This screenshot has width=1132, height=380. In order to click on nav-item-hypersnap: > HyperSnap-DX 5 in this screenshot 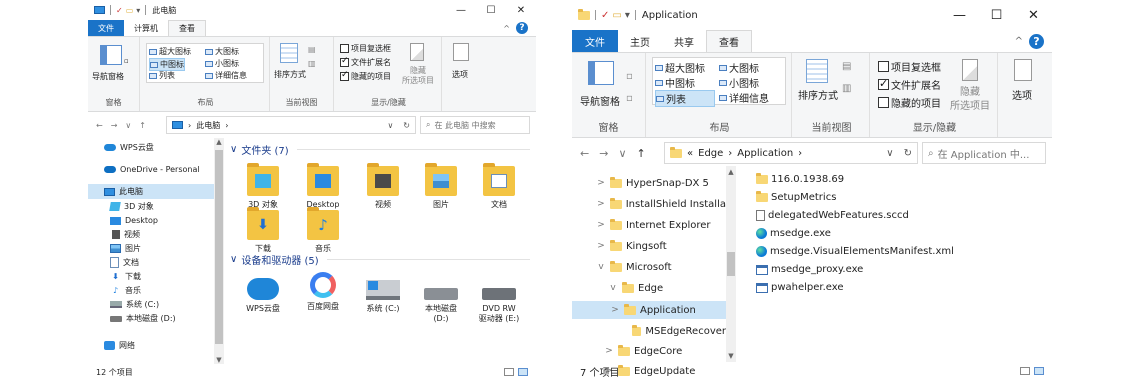, I will do `click(649, 183)`.